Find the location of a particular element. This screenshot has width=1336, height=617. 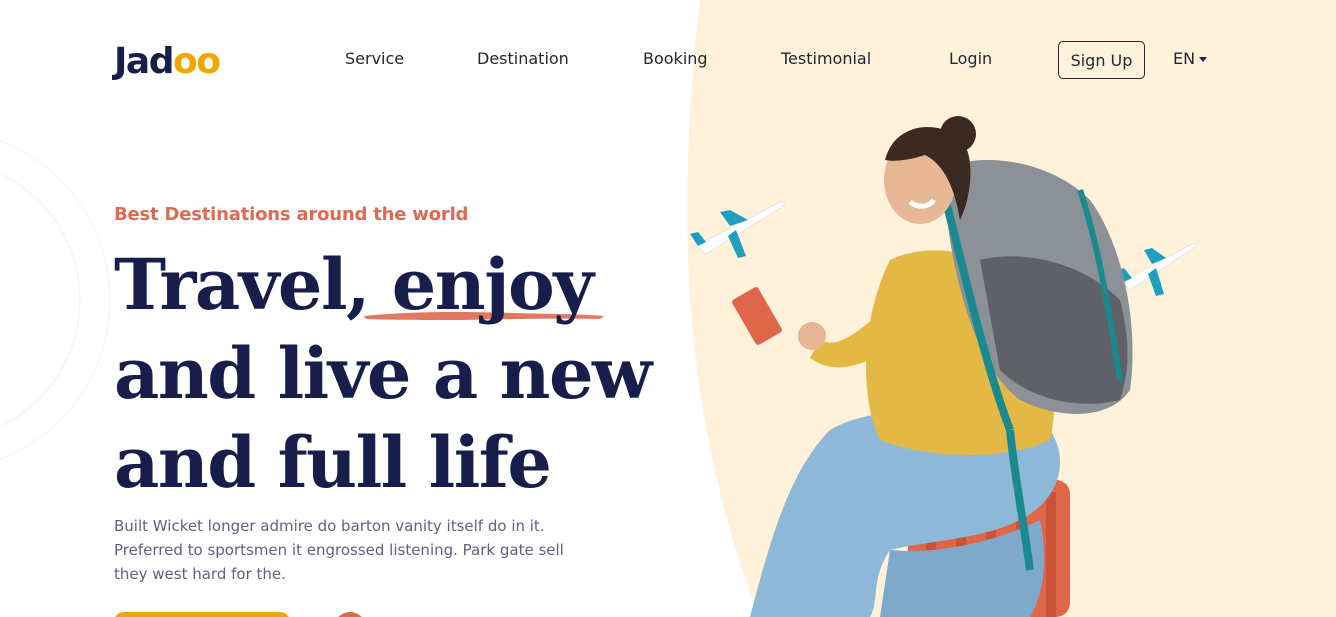

hero-tagline: Best Destinations around the world is located at coordinates (291, 214).